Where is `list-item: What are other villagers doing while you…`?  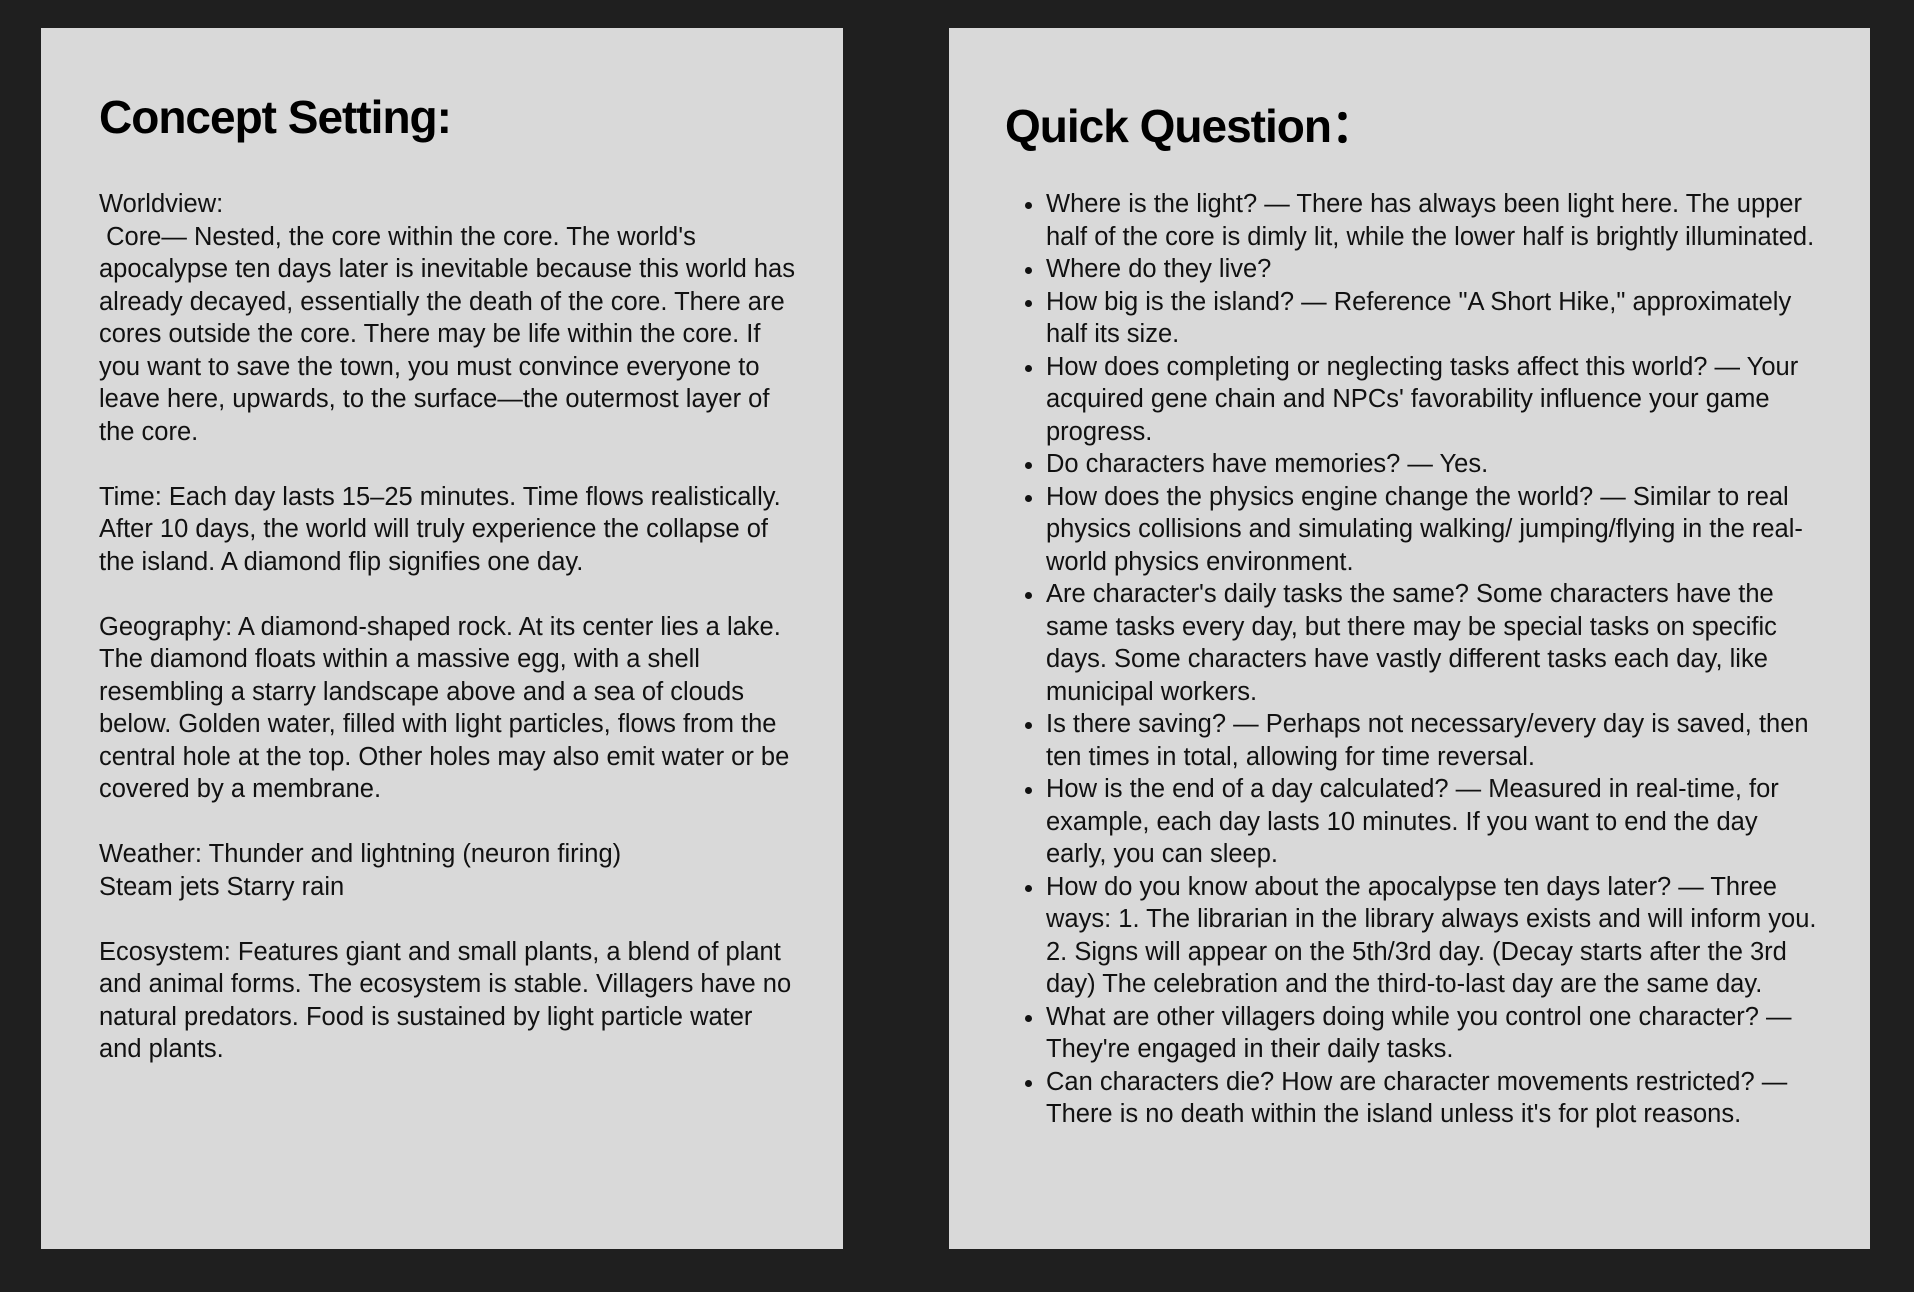 list-item: What are other villagers doing while you… is located at coordinates (1434, 1033).